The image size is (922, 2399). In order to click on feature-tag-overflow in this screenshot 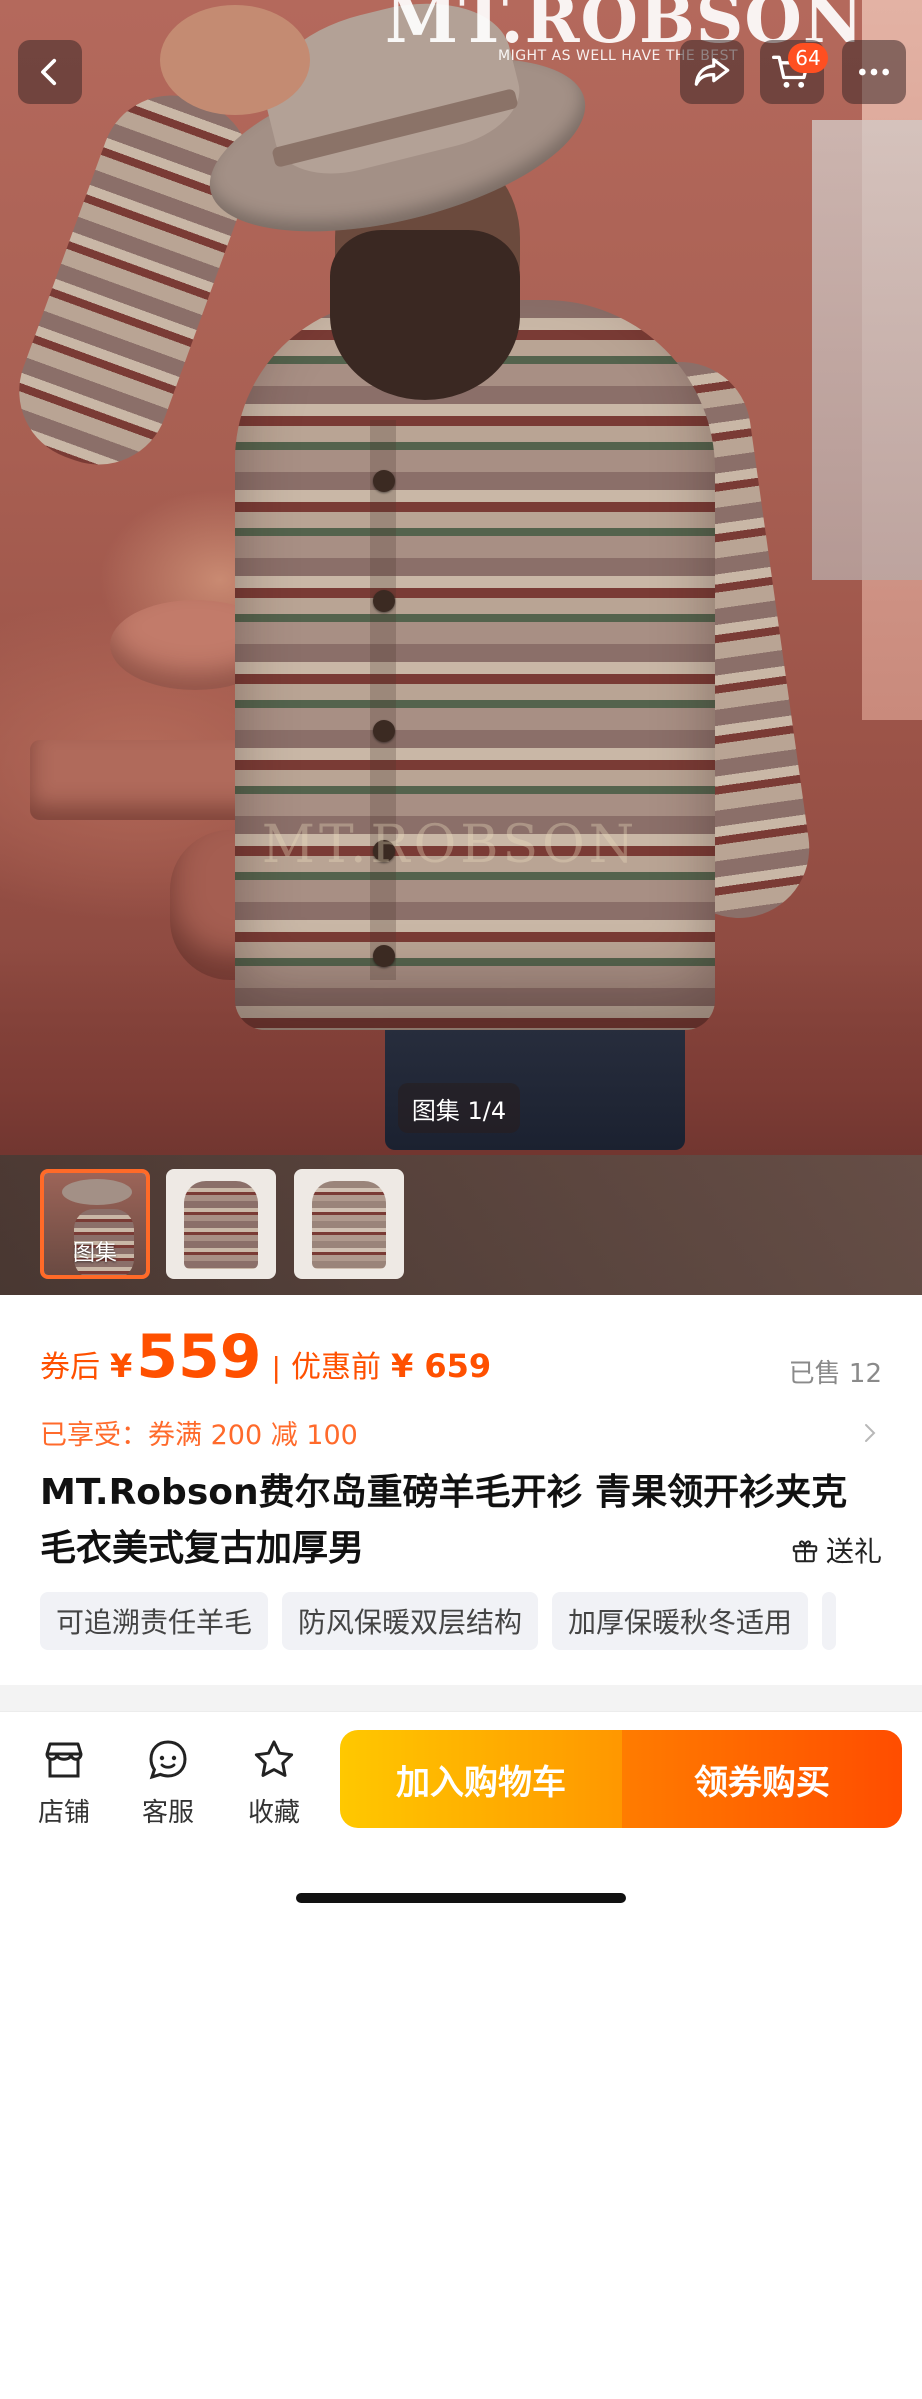, I will do `click(829, 1621)`.